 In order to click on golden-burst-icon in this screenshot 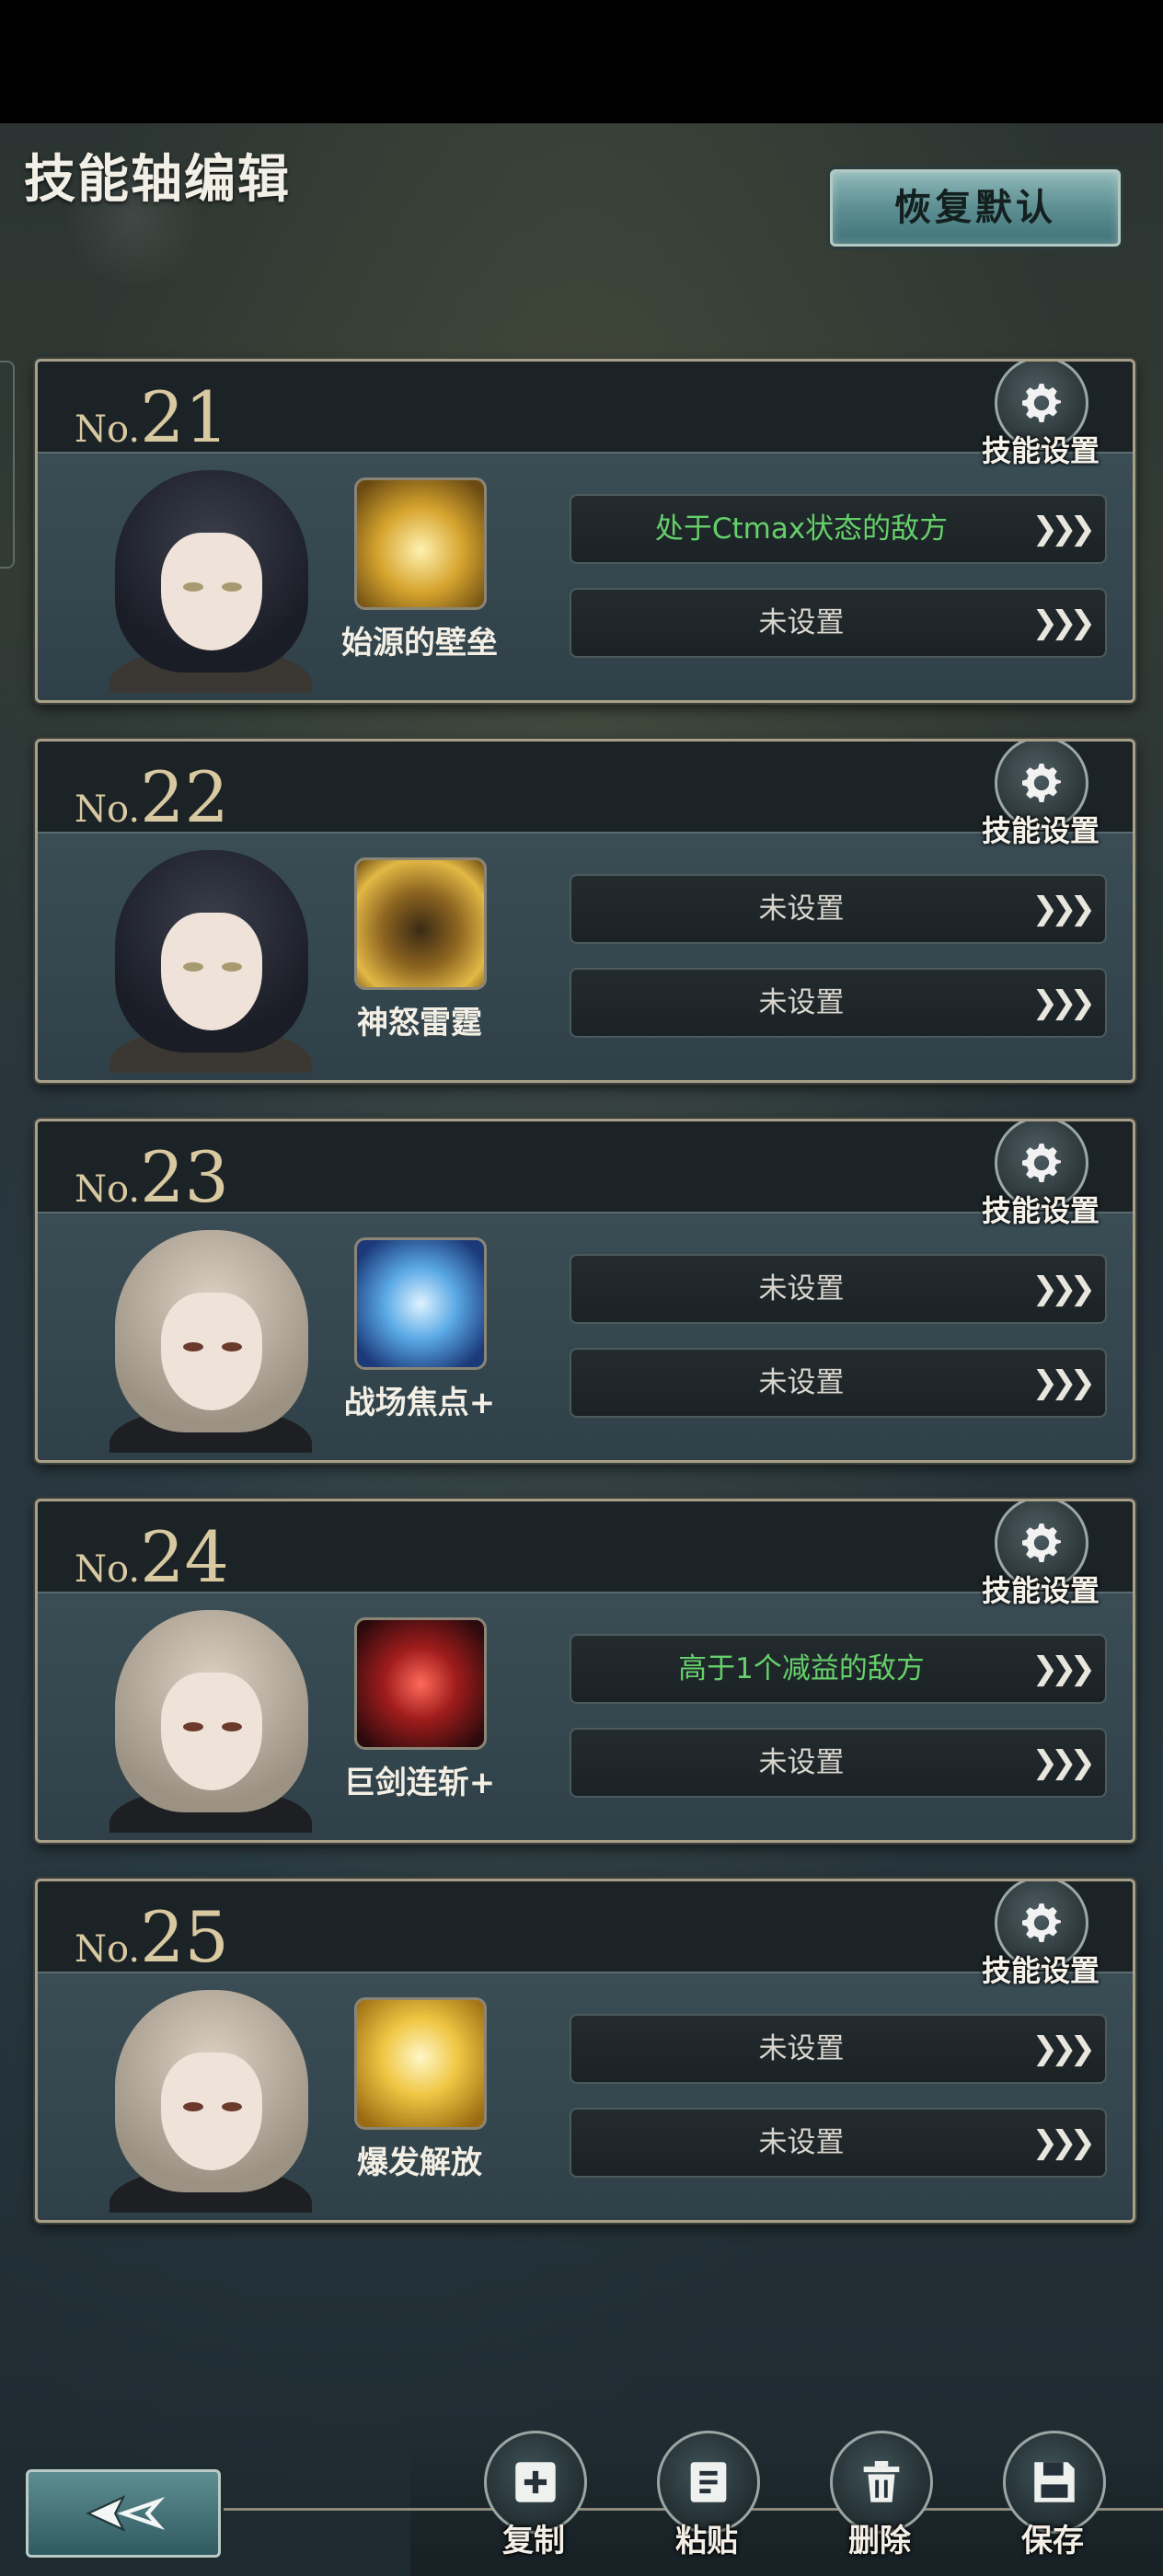, I will do `click(421, 2063)`.